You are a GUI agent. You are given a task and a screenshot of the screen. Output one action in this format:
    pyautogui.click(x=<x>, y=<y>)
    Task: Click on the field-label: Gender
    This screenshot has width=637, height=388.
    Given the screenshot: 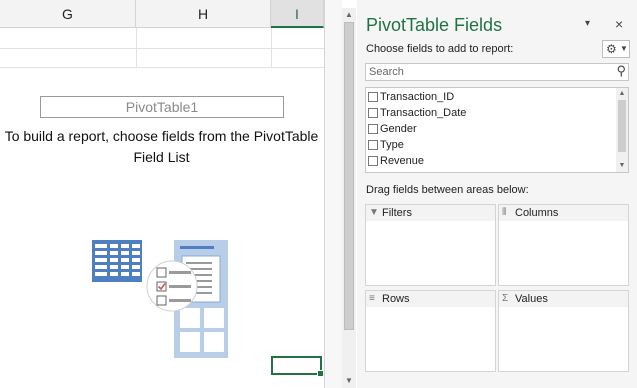 What is the action you would take?
    pyautogui.click(x=398, y=129)
    